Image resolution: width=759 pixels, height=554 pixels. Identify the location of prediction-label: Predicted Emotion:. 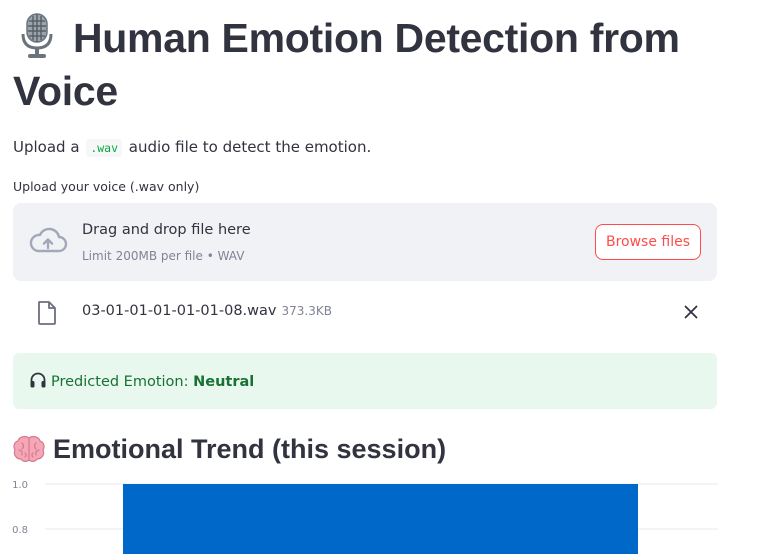
(120, 382).